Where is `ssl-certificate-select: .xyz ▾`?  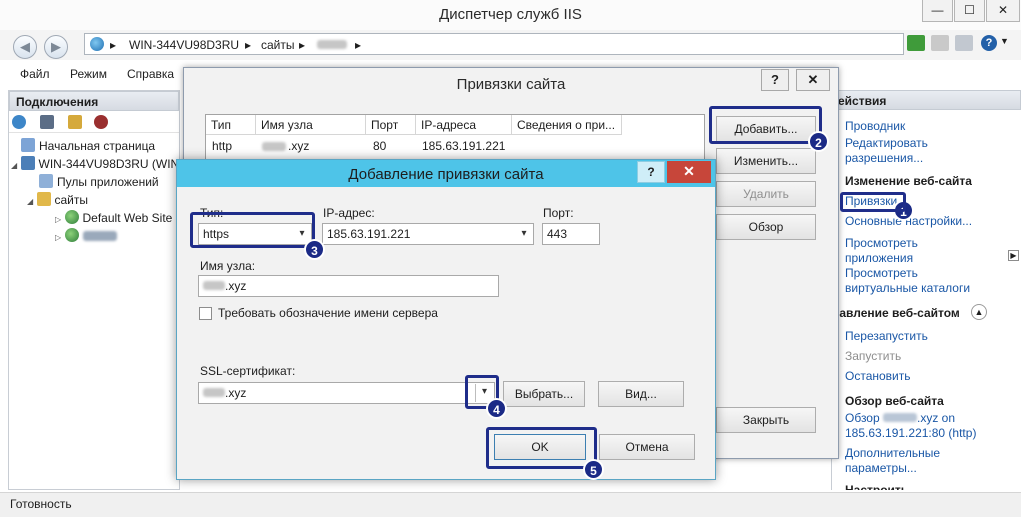 ssl-certificate-select: .xyz ▾ is located at coordinates (346, 393).